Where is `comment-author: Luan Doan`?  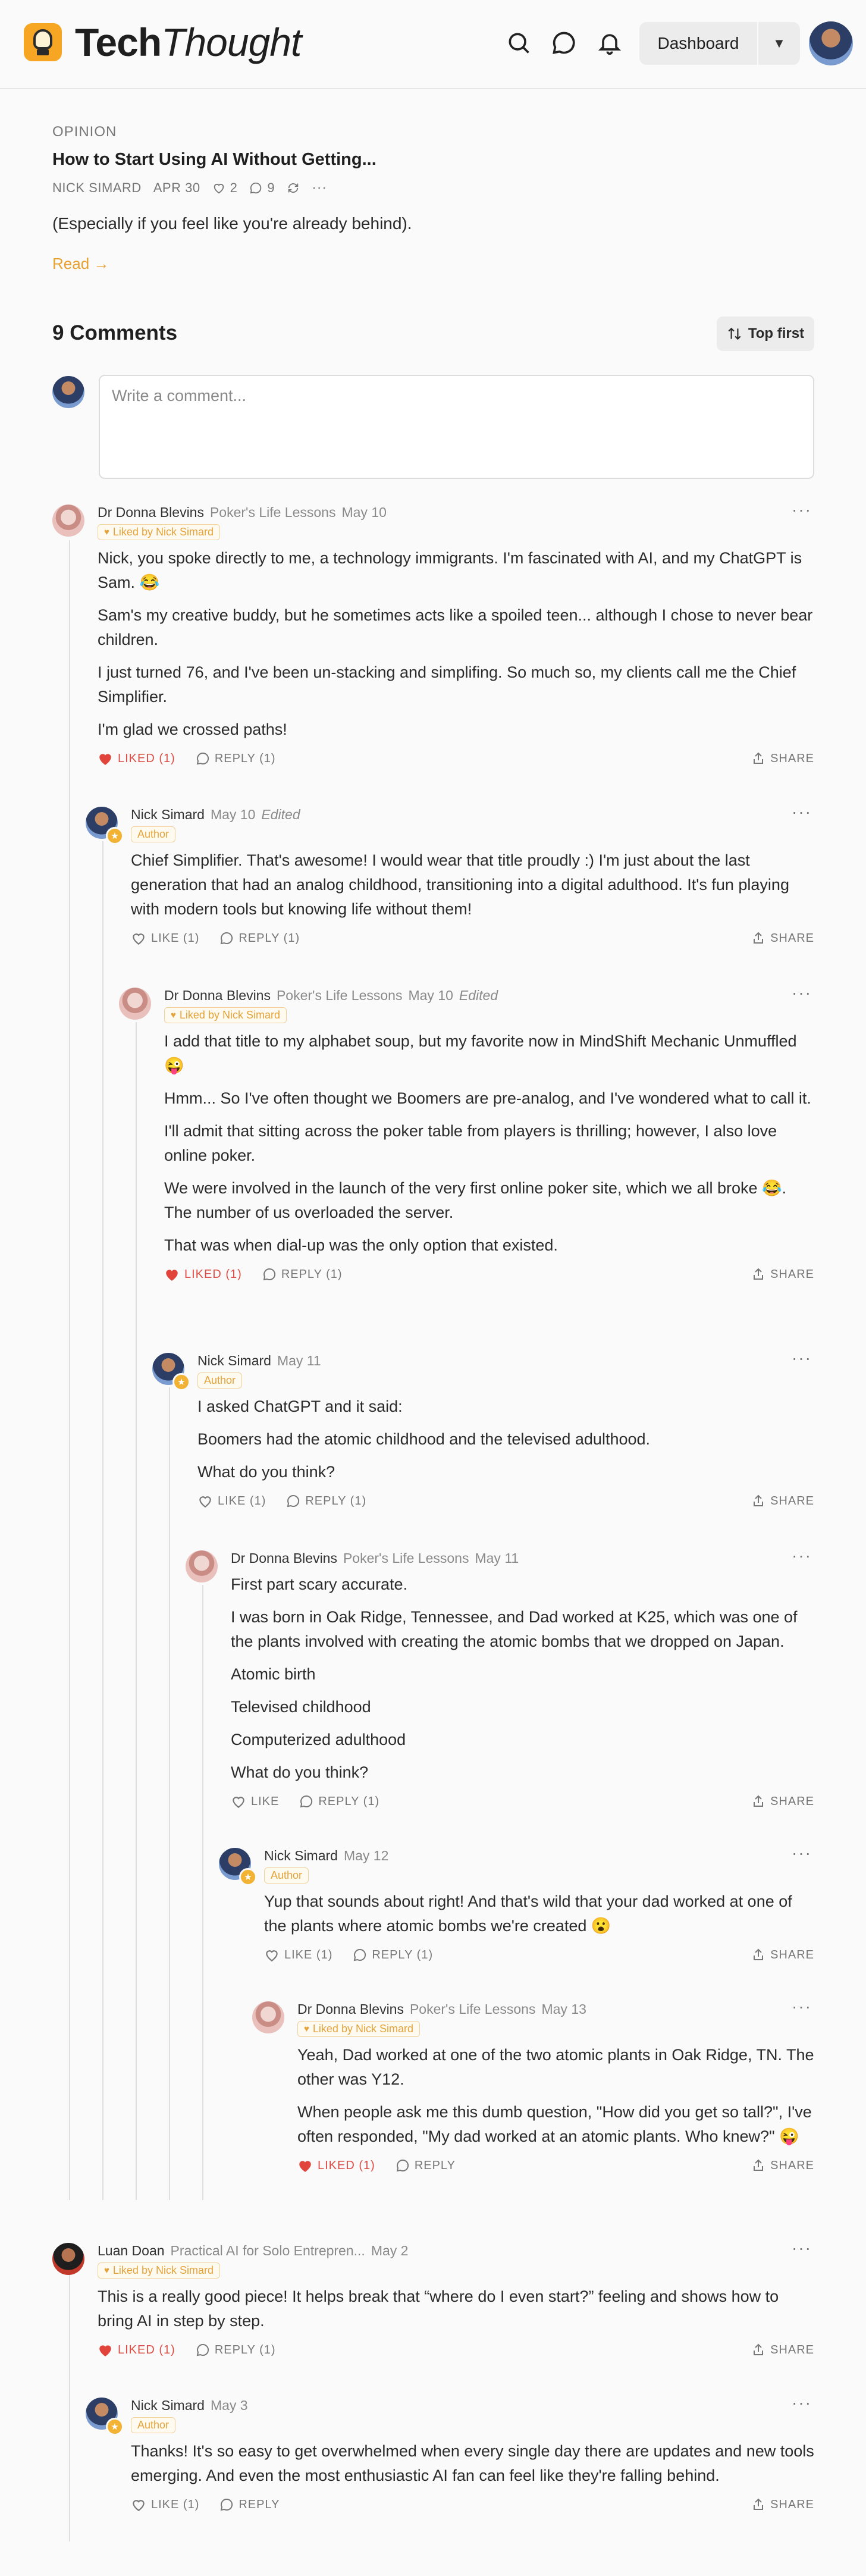 comment-author: Luan Doan is located at coordinates (131, 2250).